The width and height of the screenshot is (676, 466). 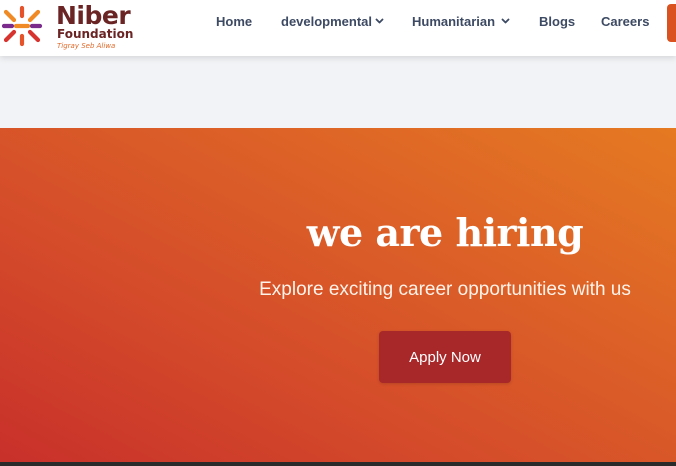 What do you see at coordinates (445, 232) in the screenshot?
I see `hero-title: we are hiring` at bounding box center [445, 232].